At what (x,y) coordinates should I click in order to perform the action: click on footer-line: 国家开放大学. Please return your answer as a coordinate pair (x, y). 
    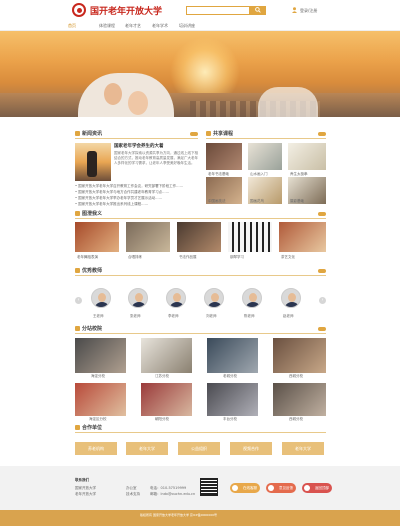
    Looking at the image, I should click on (85, 488).